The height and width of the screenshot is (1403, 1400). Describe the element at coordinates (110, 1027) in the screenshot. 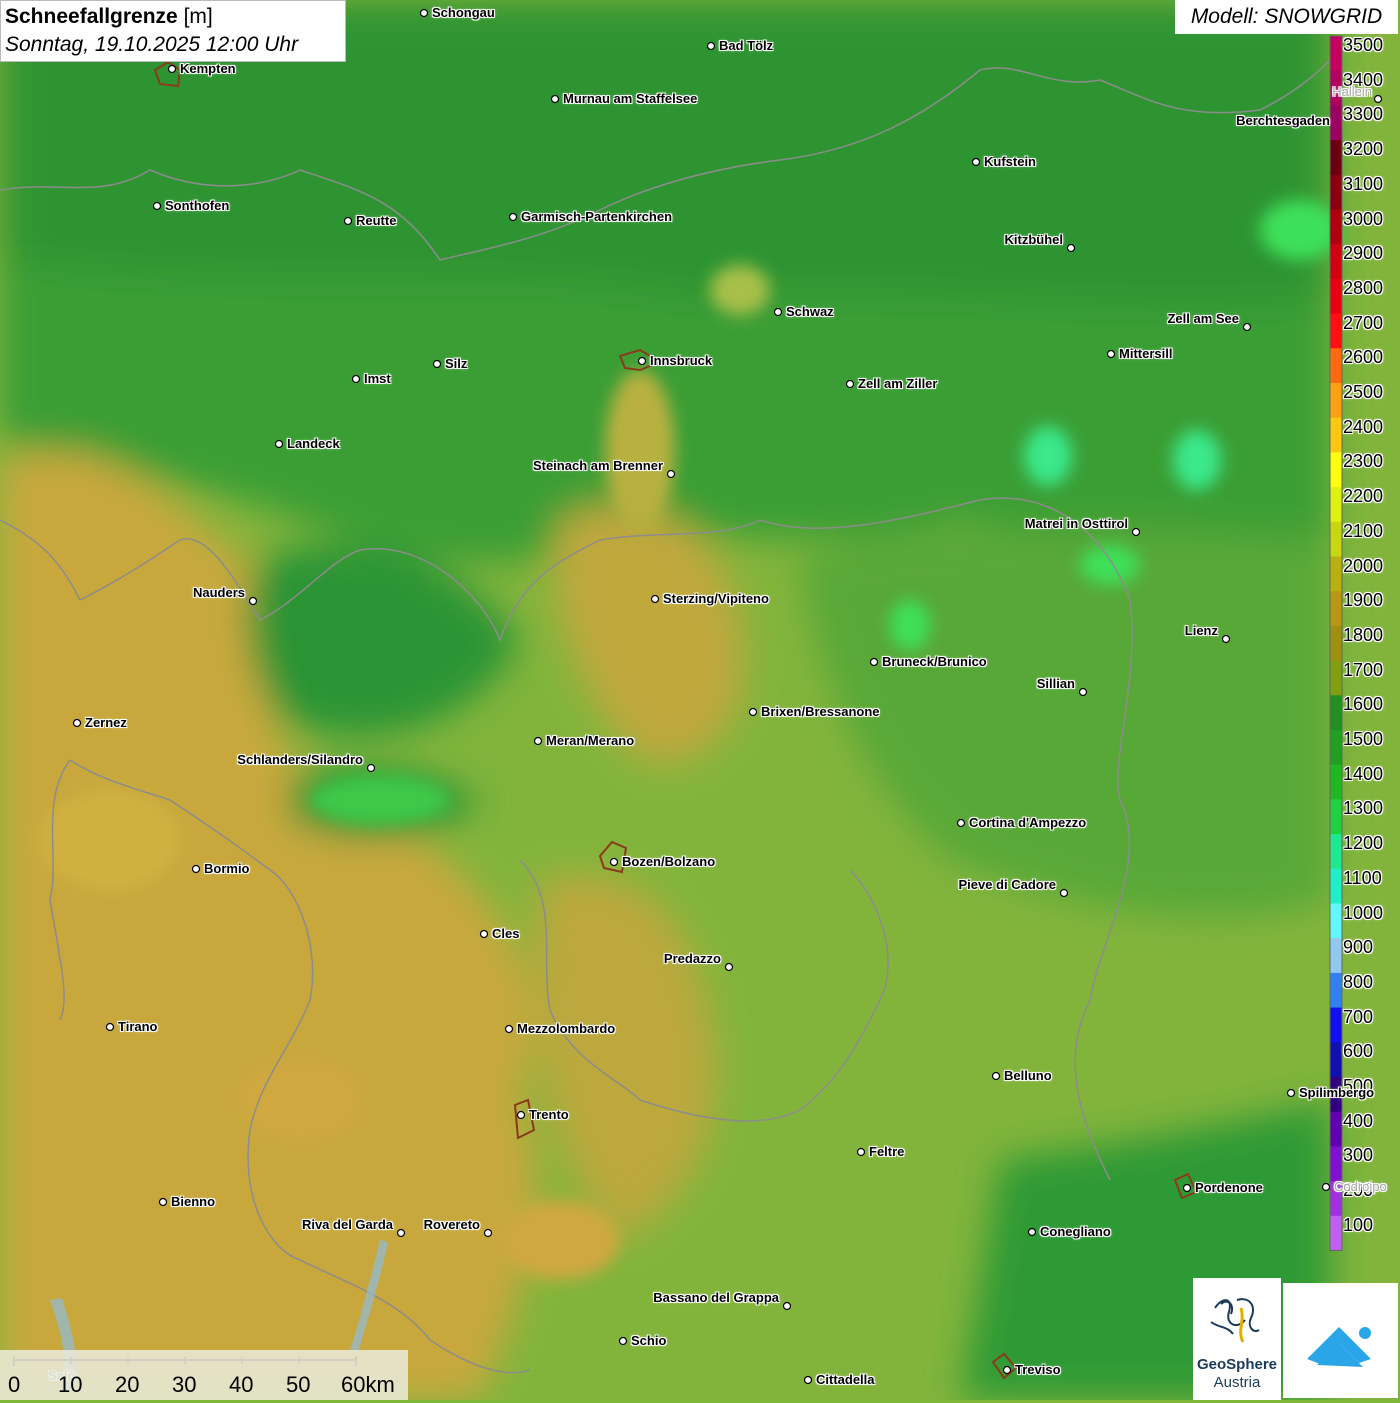

I see `city-dot-tirano` at that location.